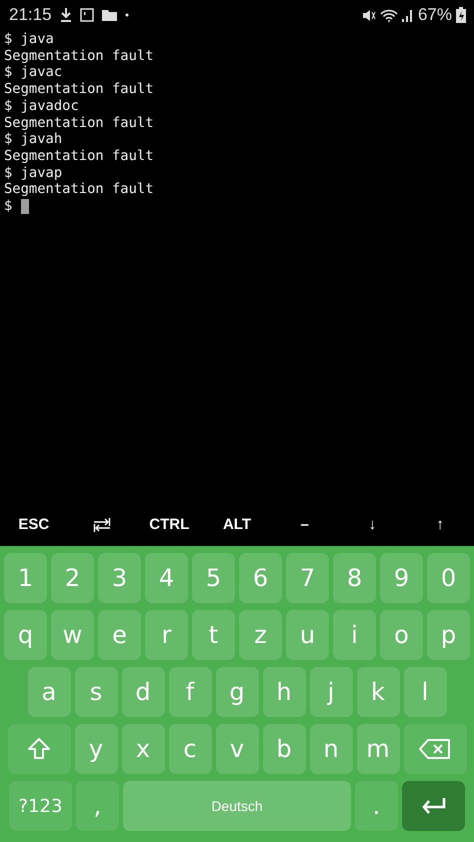  I want to click on key: 8, so click(354, 578).